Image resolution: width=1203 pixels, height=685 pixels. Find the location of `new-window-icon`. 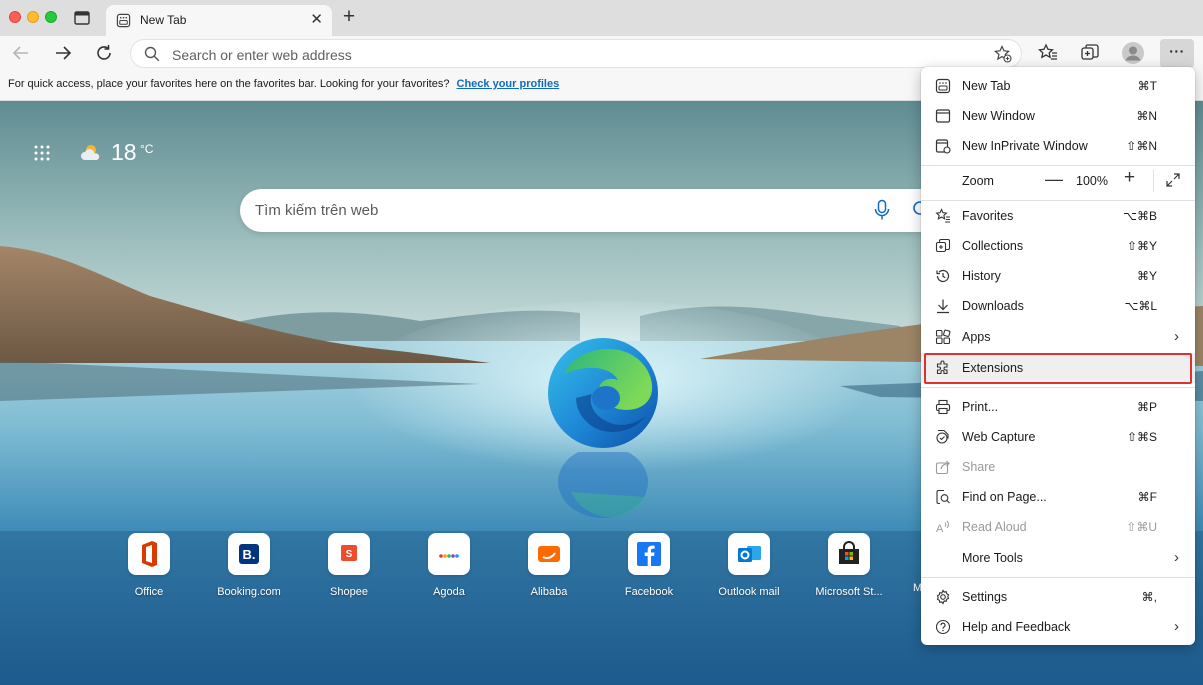

new-window-icon is located at coordinates (943, 116).